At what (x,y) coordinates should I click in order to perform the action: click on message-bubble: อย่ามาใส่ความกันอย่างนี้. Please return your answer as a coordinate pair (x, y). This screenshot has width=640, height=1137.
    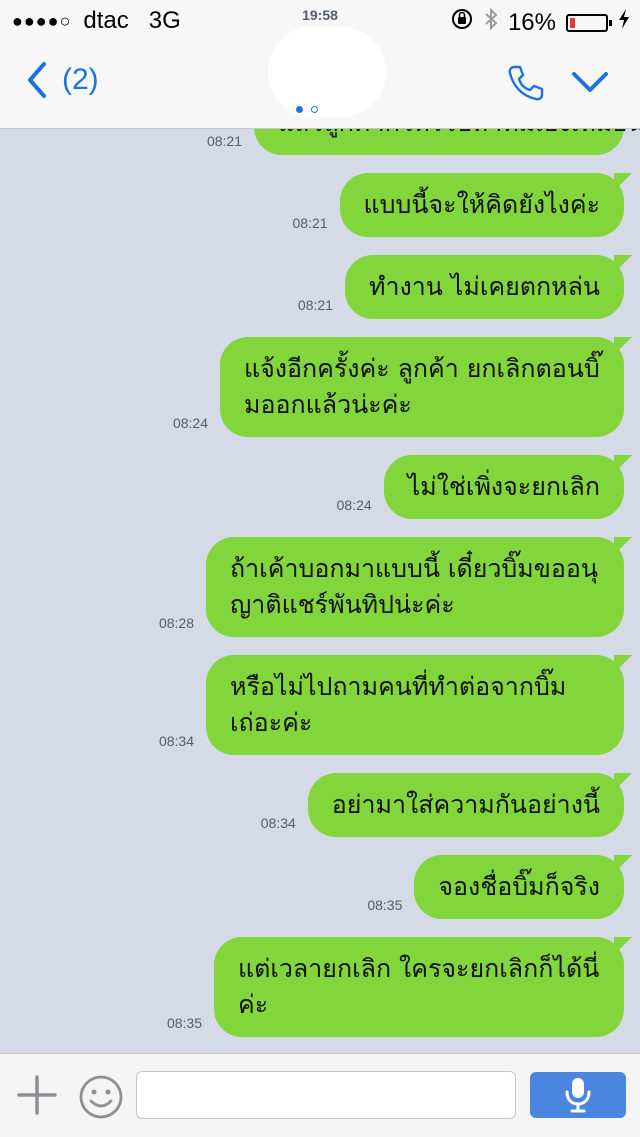
    Looking at the image, I should click on (470, 805).